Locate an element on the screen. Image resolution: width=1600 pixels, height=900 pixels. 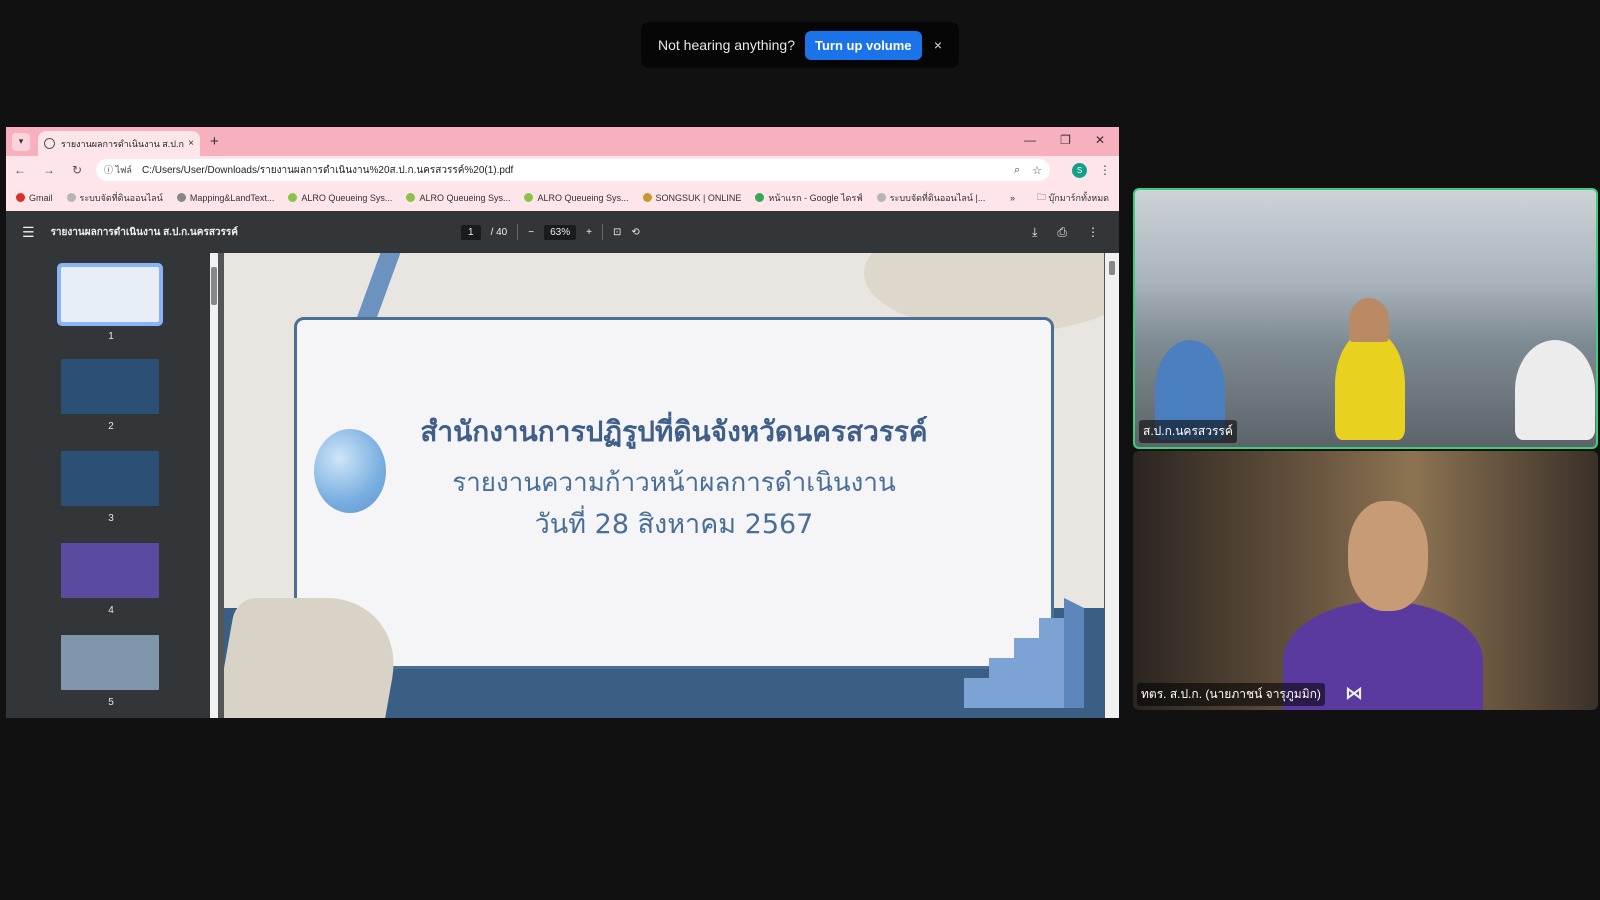
bookmark-item: SONGSUK | ONLINE is located at coordinates (692, 197).